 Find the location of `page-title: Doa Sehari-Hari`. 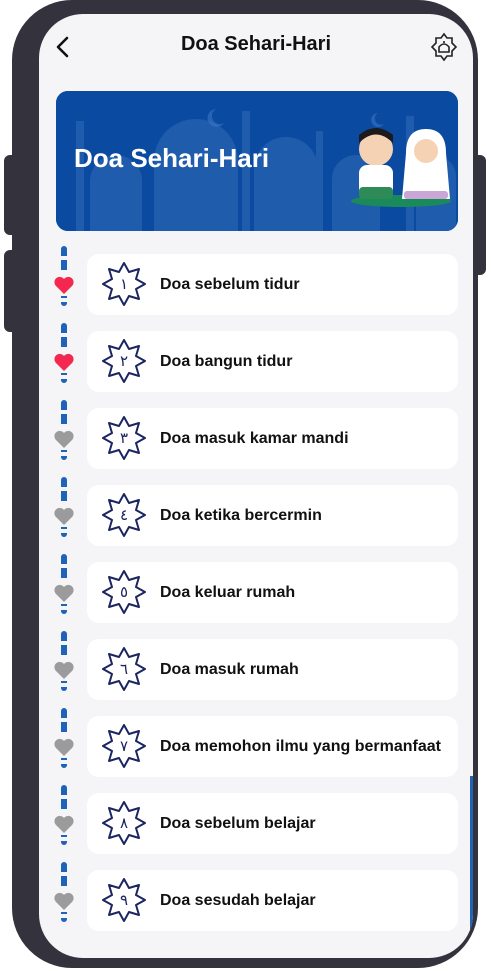

page-title: Doa Sehari-Hari is located at coordinates (256, 44).